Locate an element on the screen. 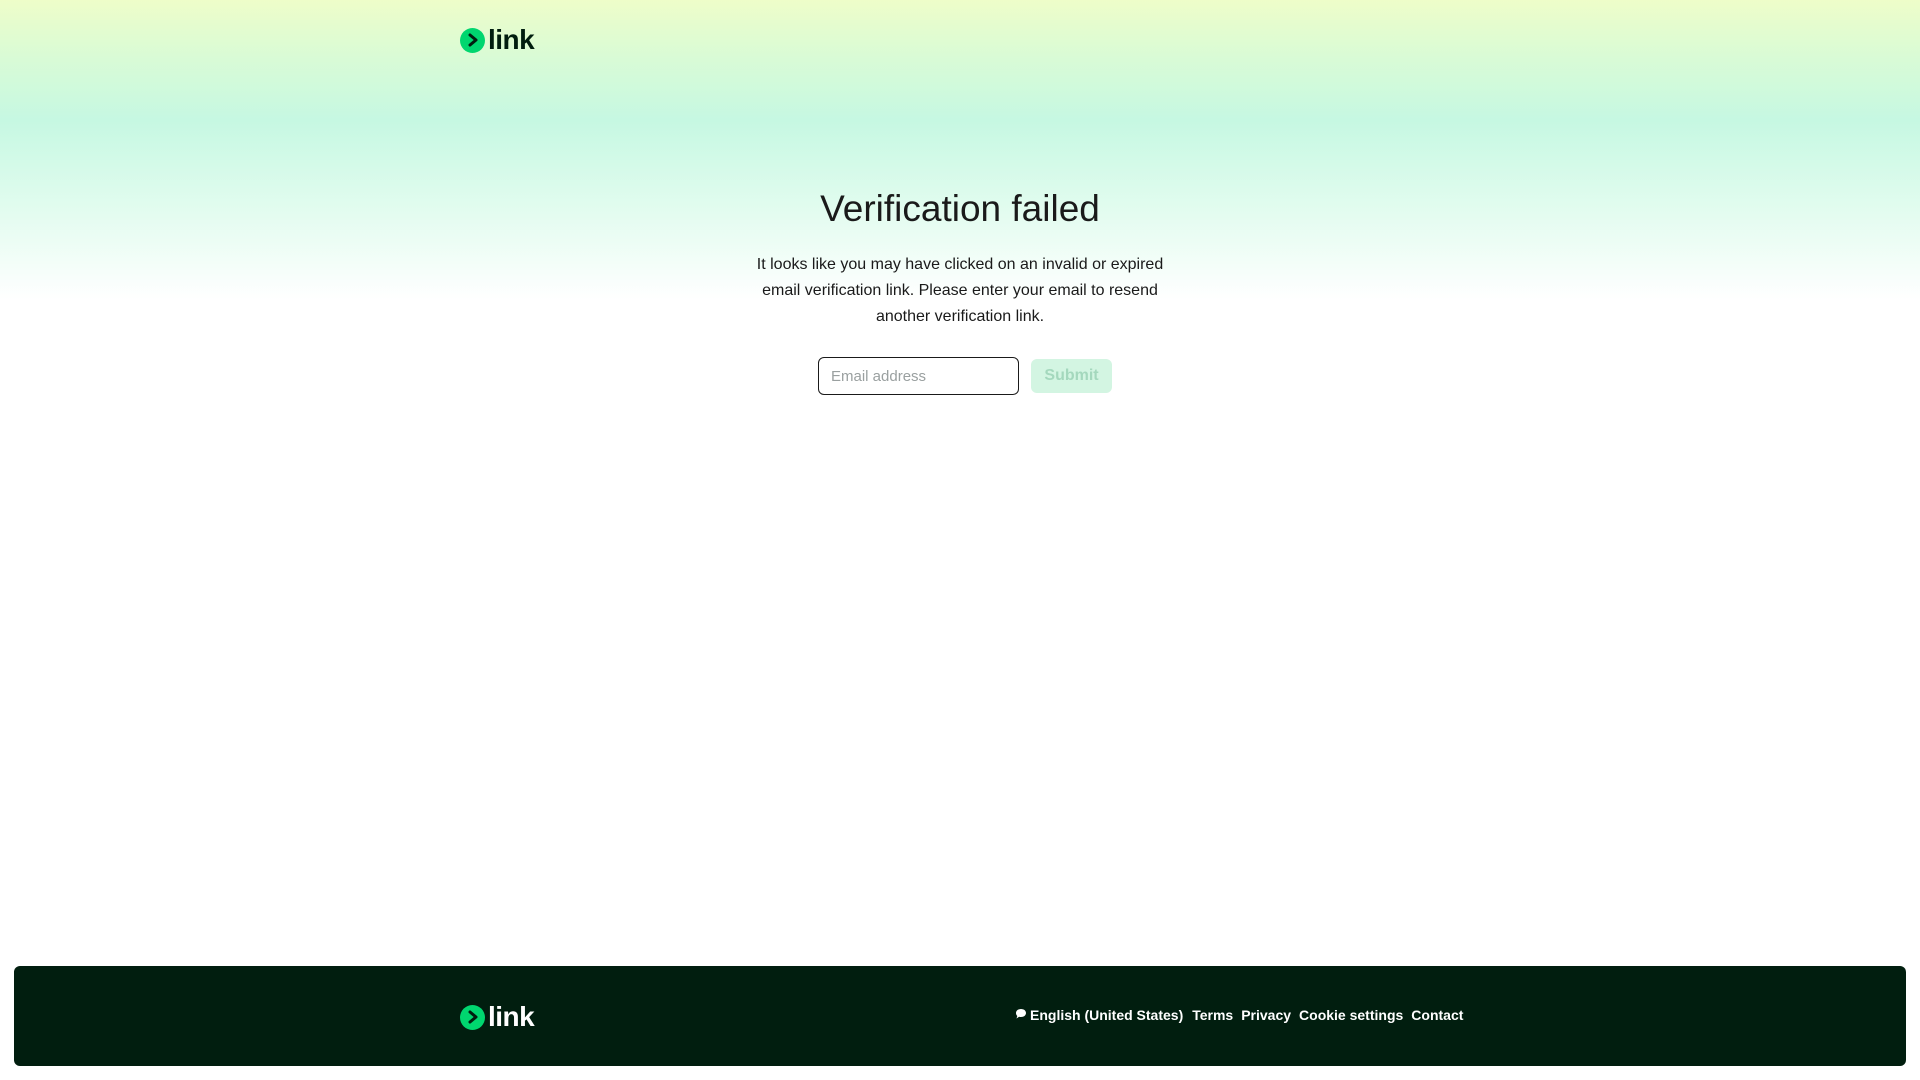 The height and width of the screenshot is (1080, 1920). submit-button: Submit is located at coordinates (1071, 376).